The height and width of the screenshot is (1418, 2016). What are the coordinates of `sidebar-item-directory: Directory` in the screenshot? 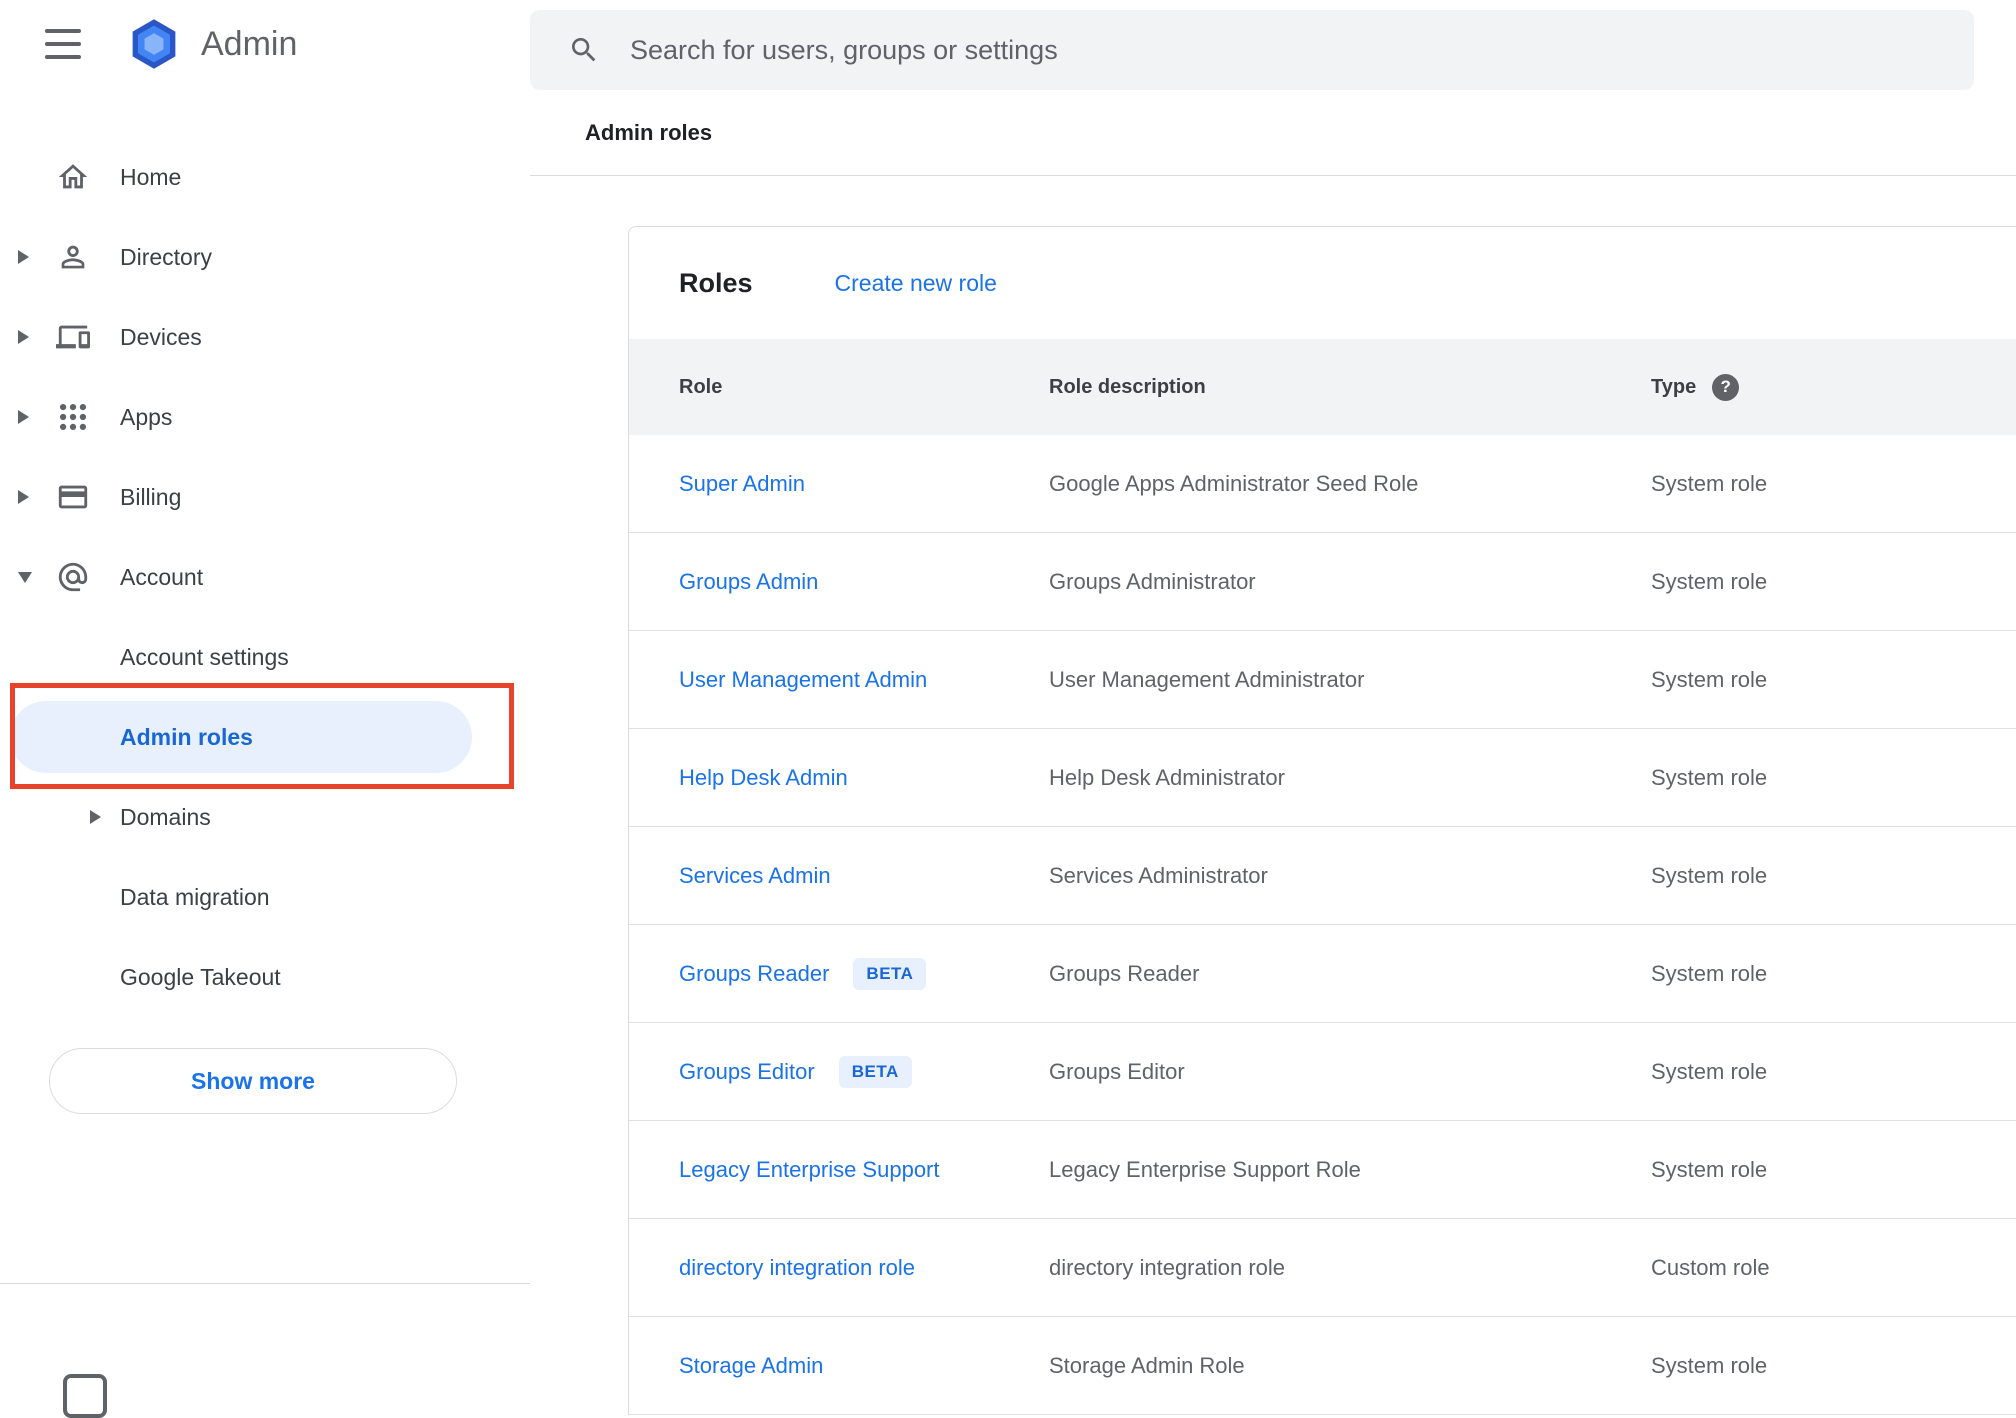 It's located at (265, 257).